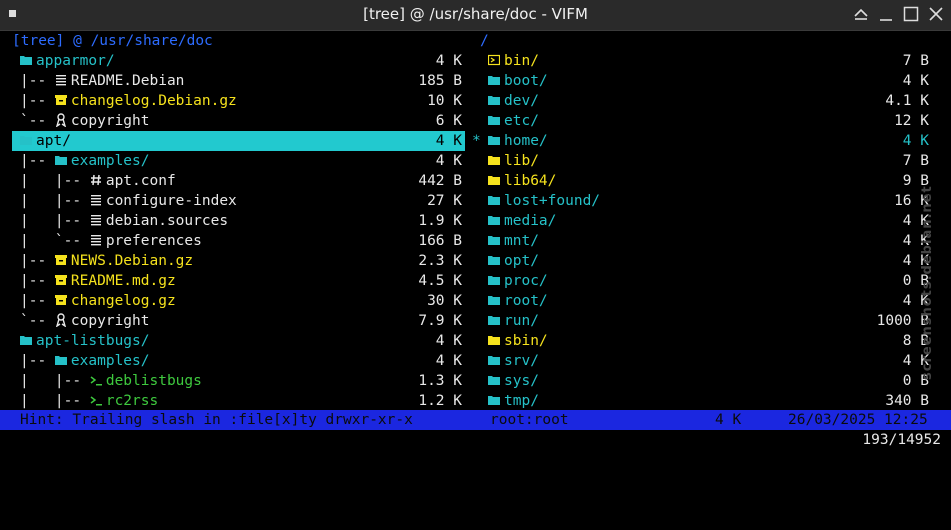 The width and height of the screenshot is (951, 530). What do you see at coordinates (710, 241) in the screenshot?
I see `file-entry: mnt/4 K` at bounding box center [710, 241].